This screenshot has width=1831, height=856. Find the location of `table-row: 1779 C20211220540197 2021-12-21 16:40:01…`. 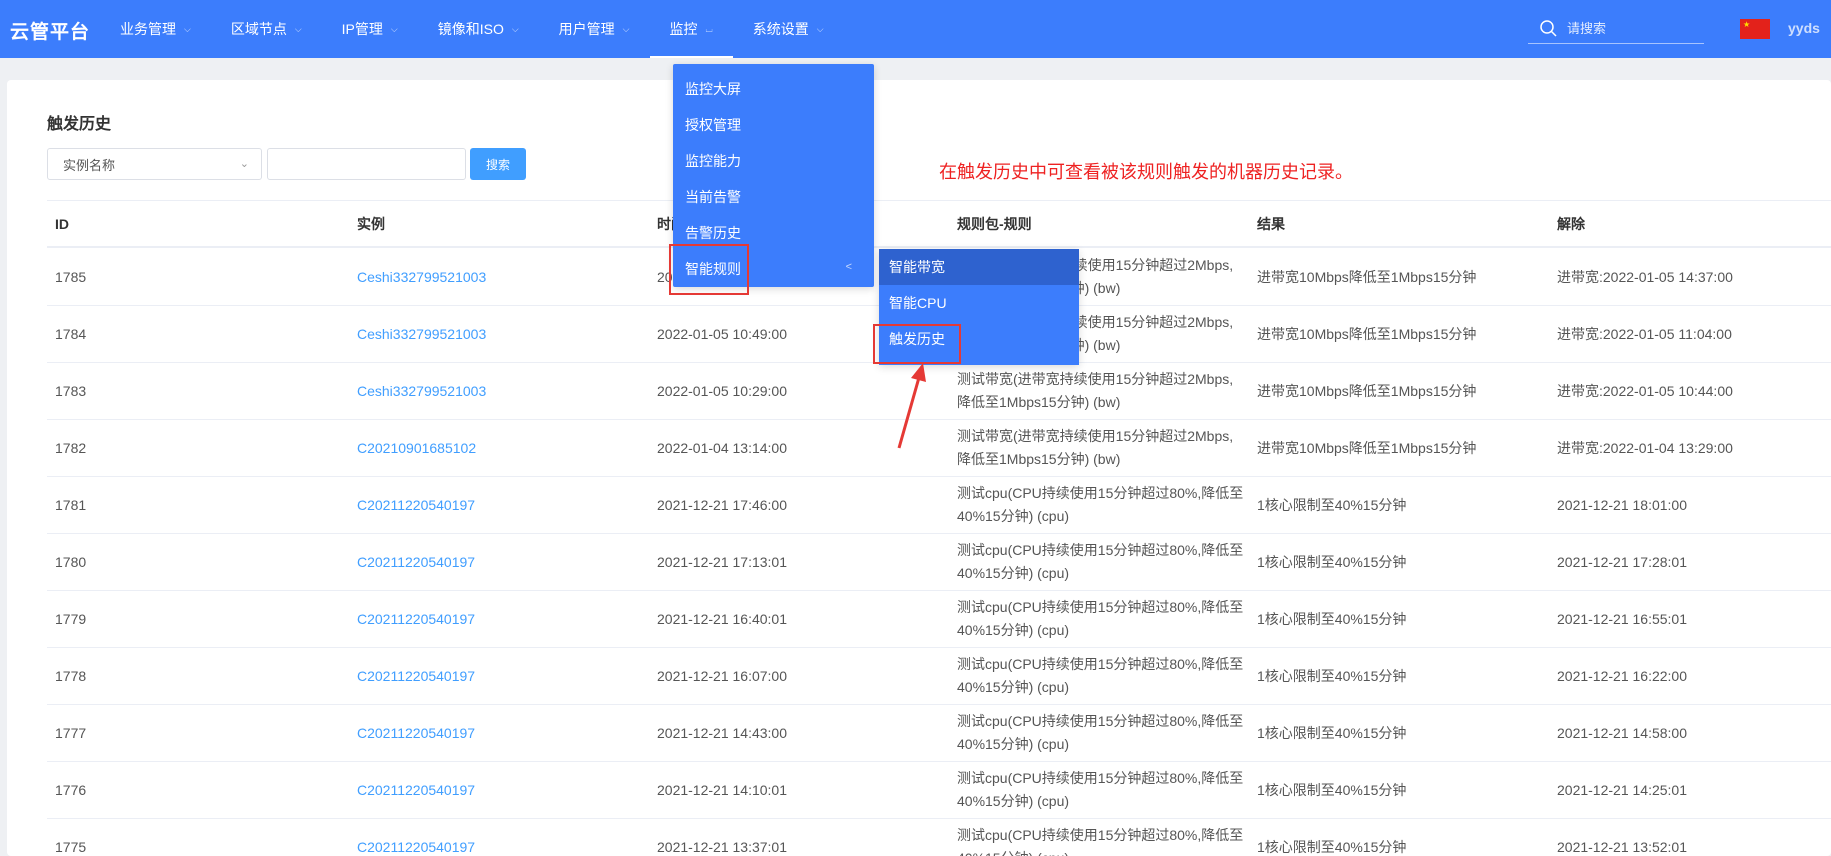

table-row: 1779 C20211220540197 2021-12-21 16:40:01… is located at coordinates (939, 619).